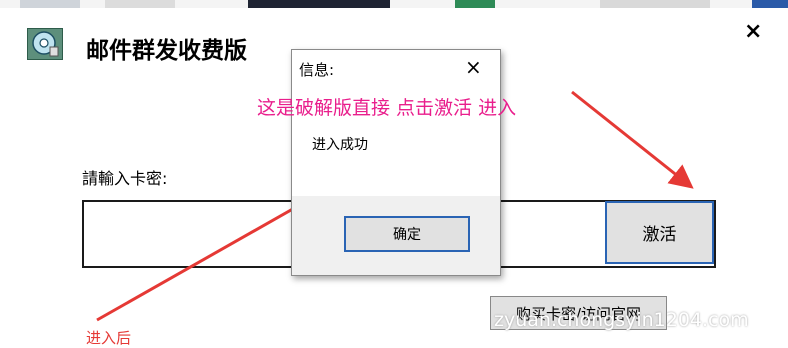 This screenshot has width=788, height=348. I want to click on dialog-footer: 确定, so click(396, 235).